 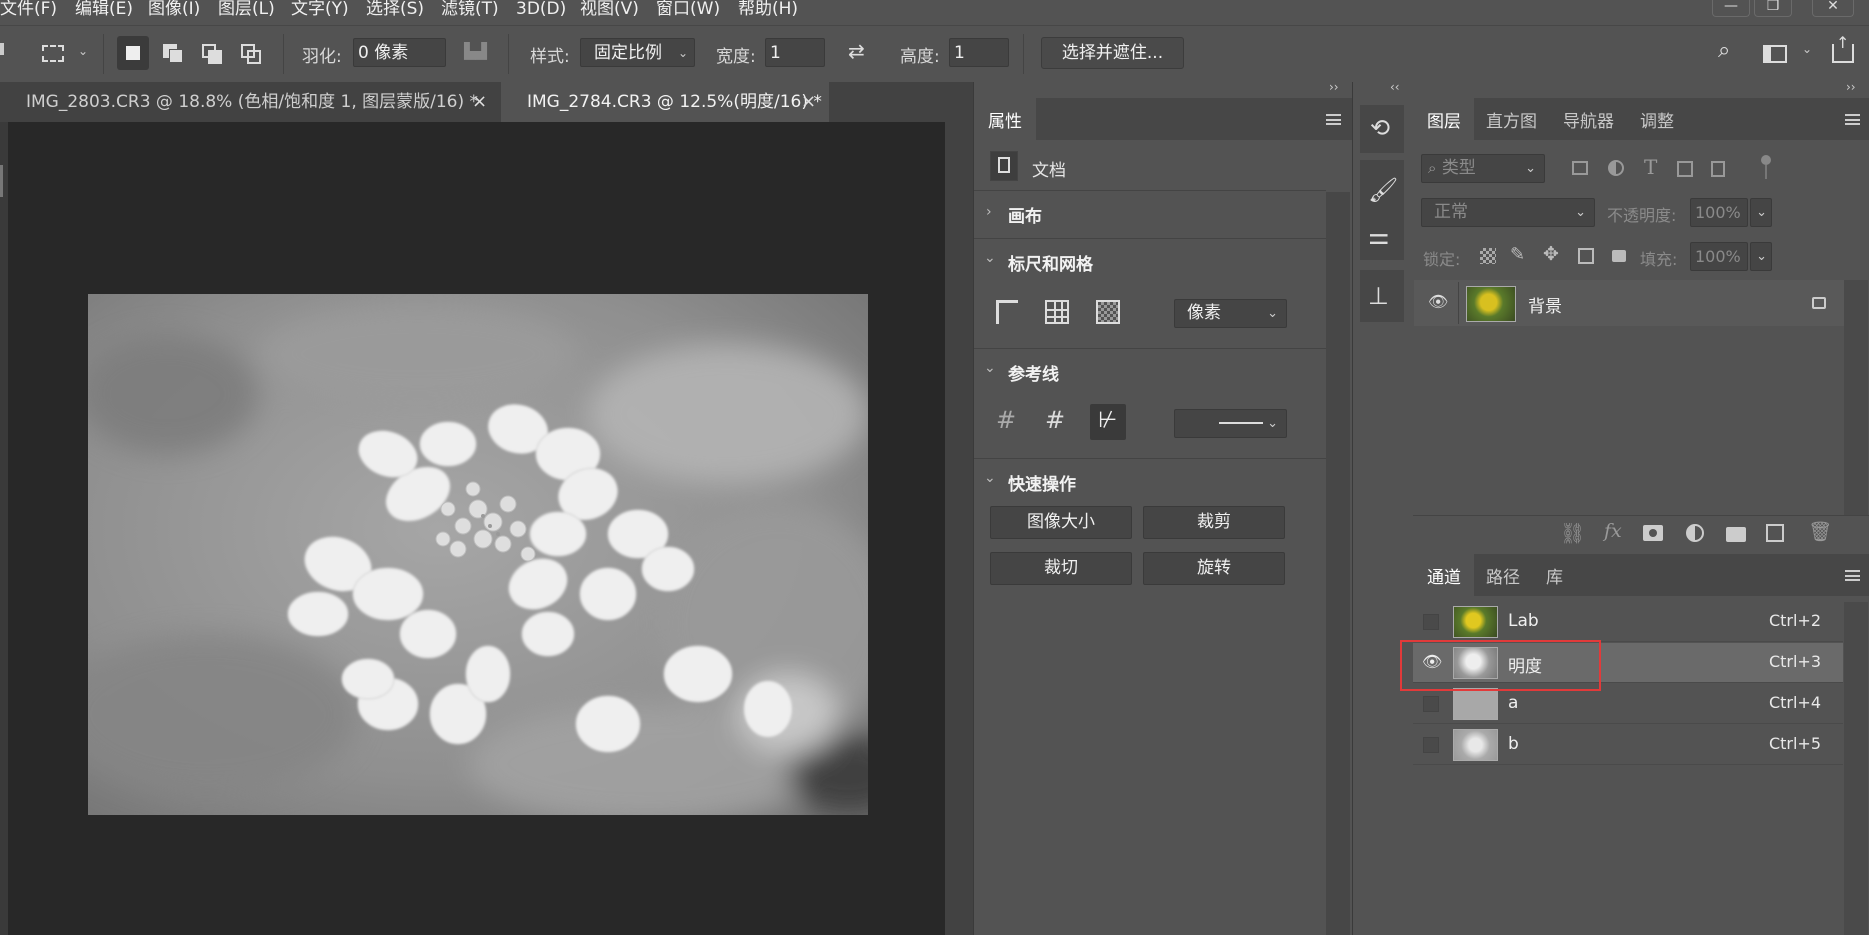 What do you see at coordinates (1820, 531) in the screenshot?
I see `delete-layer-icon: 🗑` at bounding box center [1820, 531].